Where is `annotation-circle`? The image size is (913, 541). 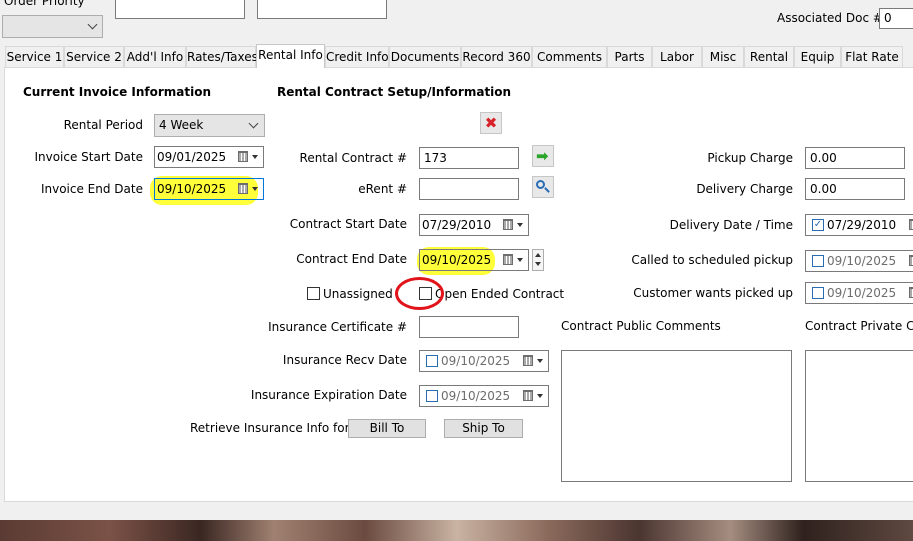 annotation-circle is located at coordinates (419, 293).